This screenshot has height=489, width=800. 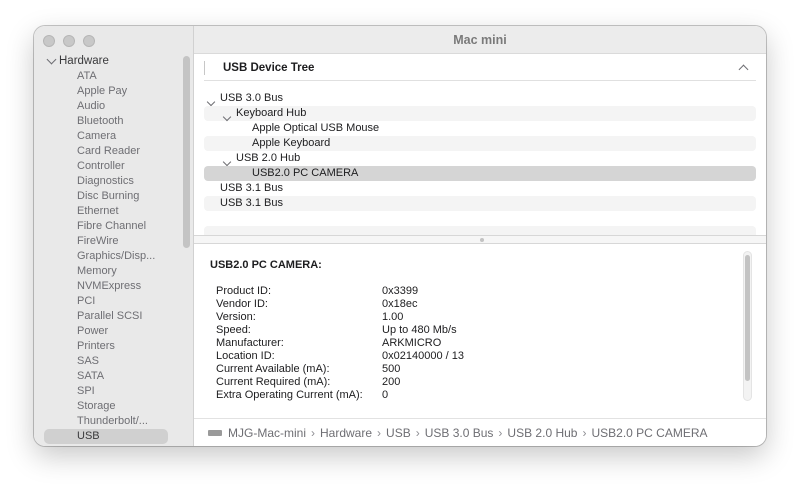 I want to click on split-divider, so click(x=480, y=239).